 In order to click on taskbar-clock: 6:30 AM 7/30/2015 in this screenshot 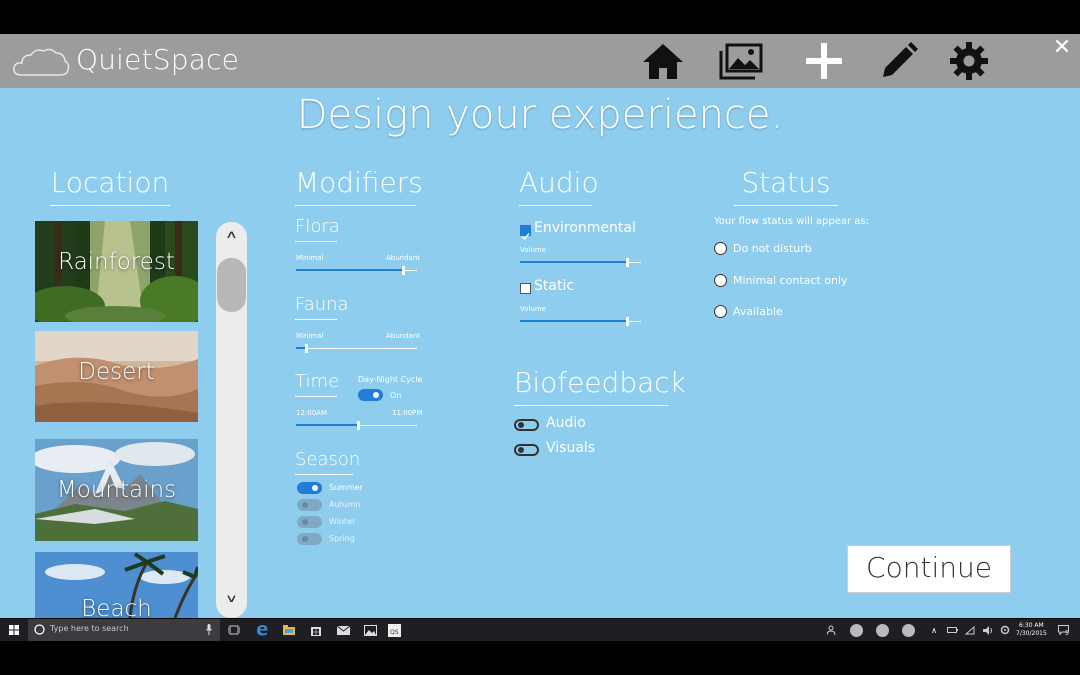, I will do `click(1031, 630)`.